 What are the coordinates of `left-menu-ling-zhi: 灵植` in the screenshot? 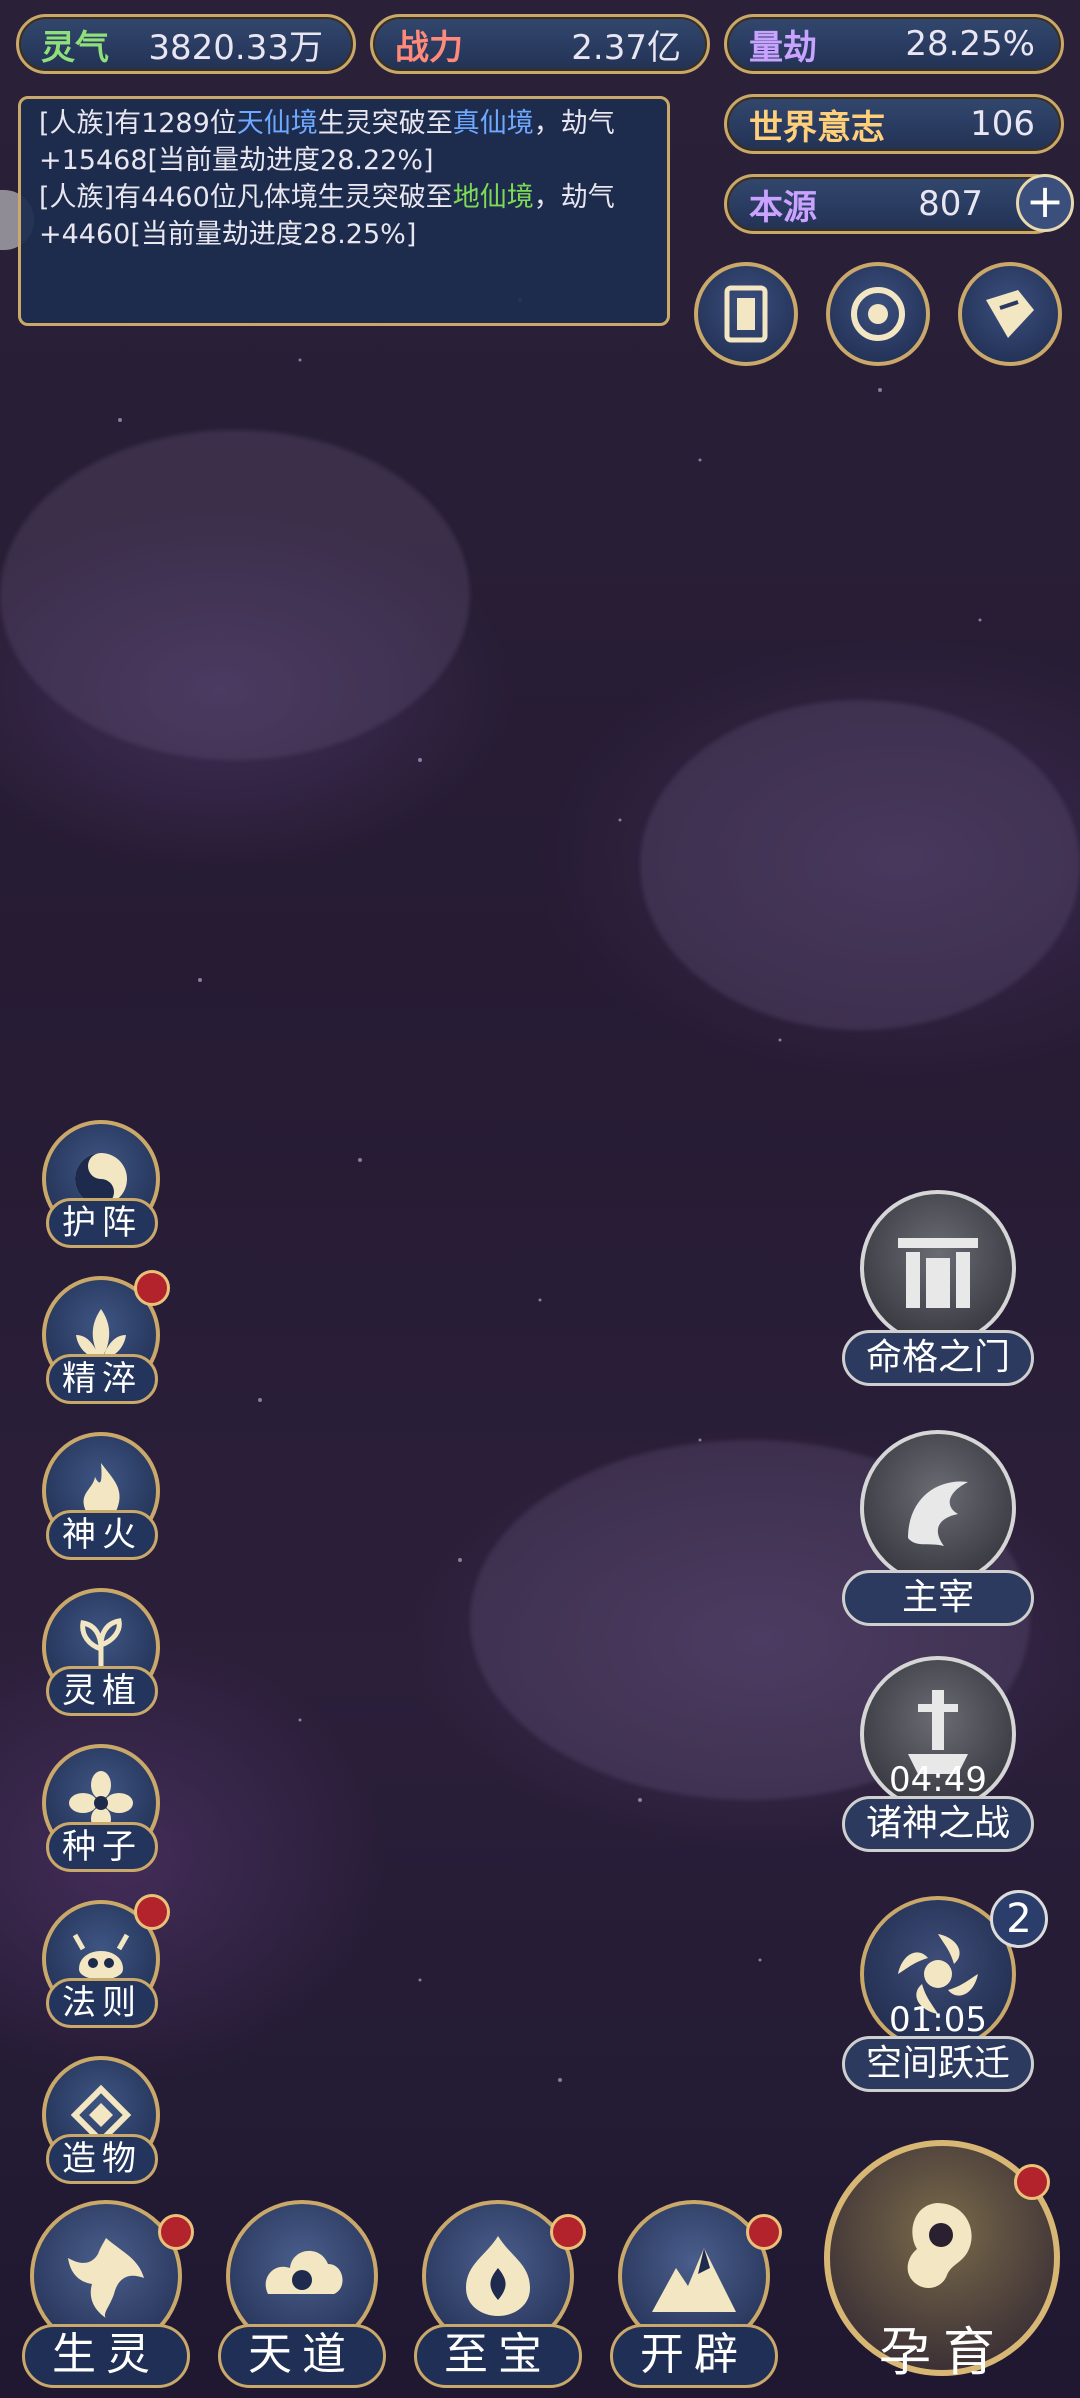 It's located at (103, 1658).